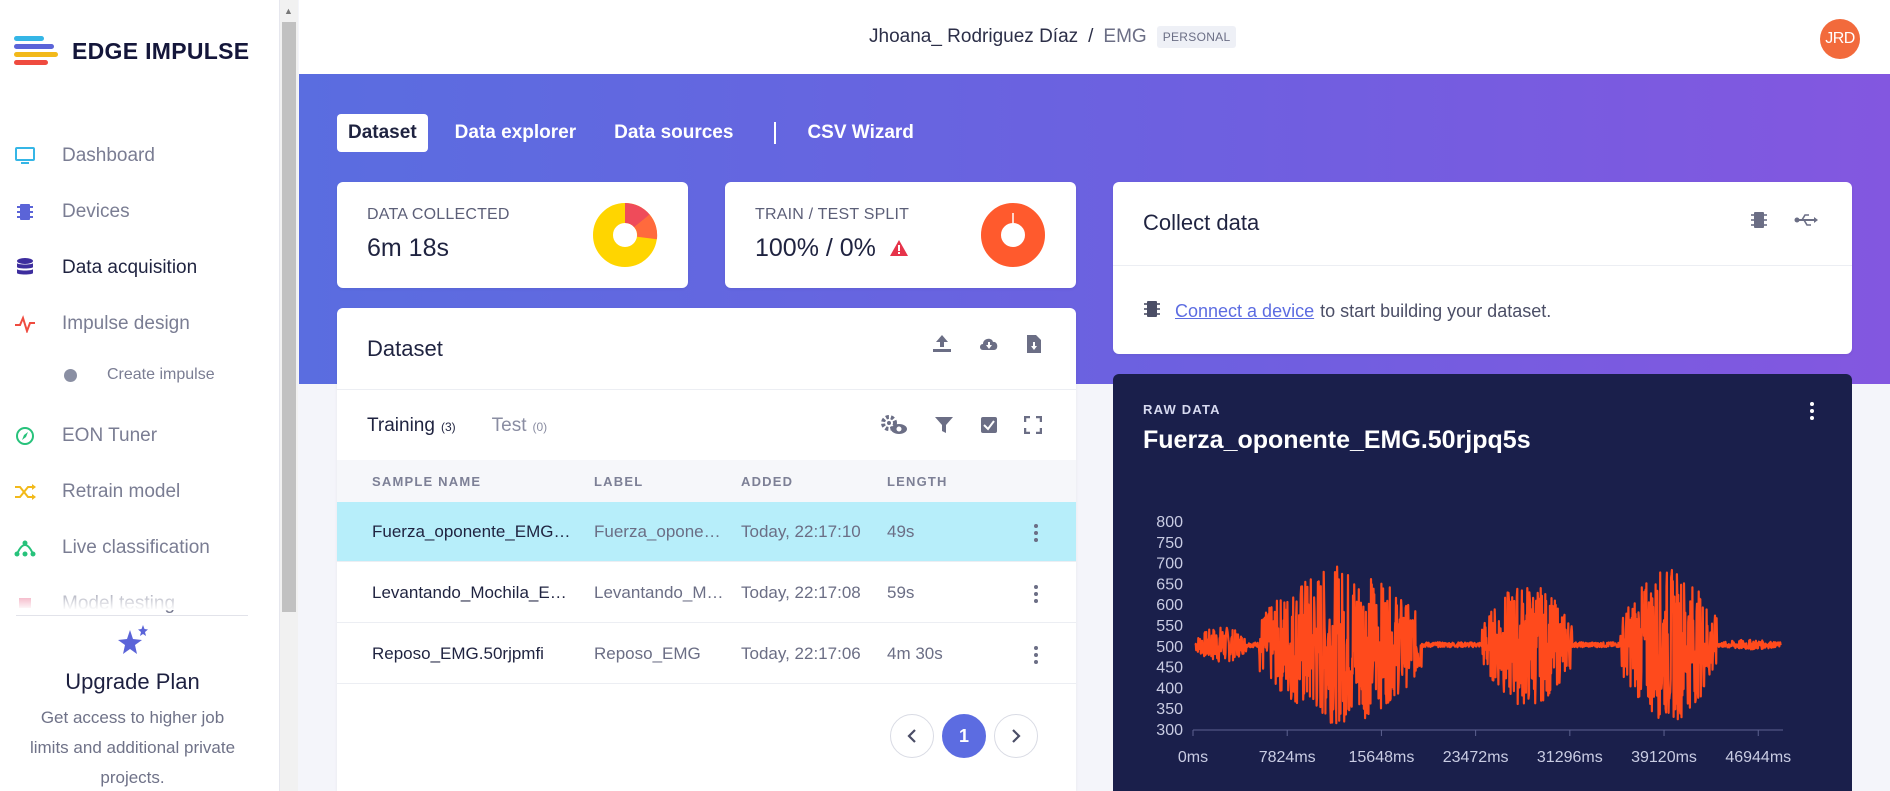  Describe the element at coordinates (989, 344) in the screenshot. I see `cloud-download-icon` at that location.